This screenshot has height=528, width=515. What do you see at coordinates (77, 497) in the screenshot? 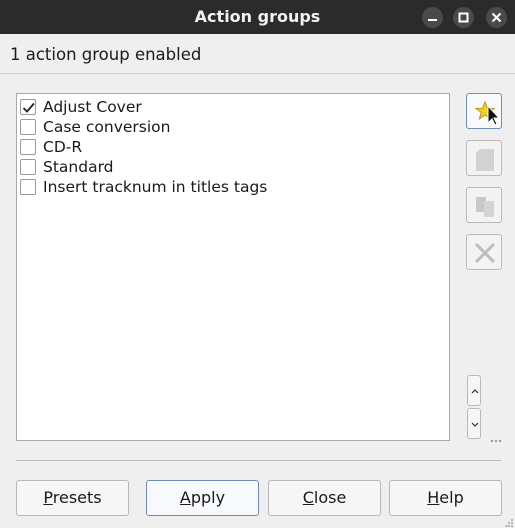
I see `button-label: resets` at bounding box center [77, 497].